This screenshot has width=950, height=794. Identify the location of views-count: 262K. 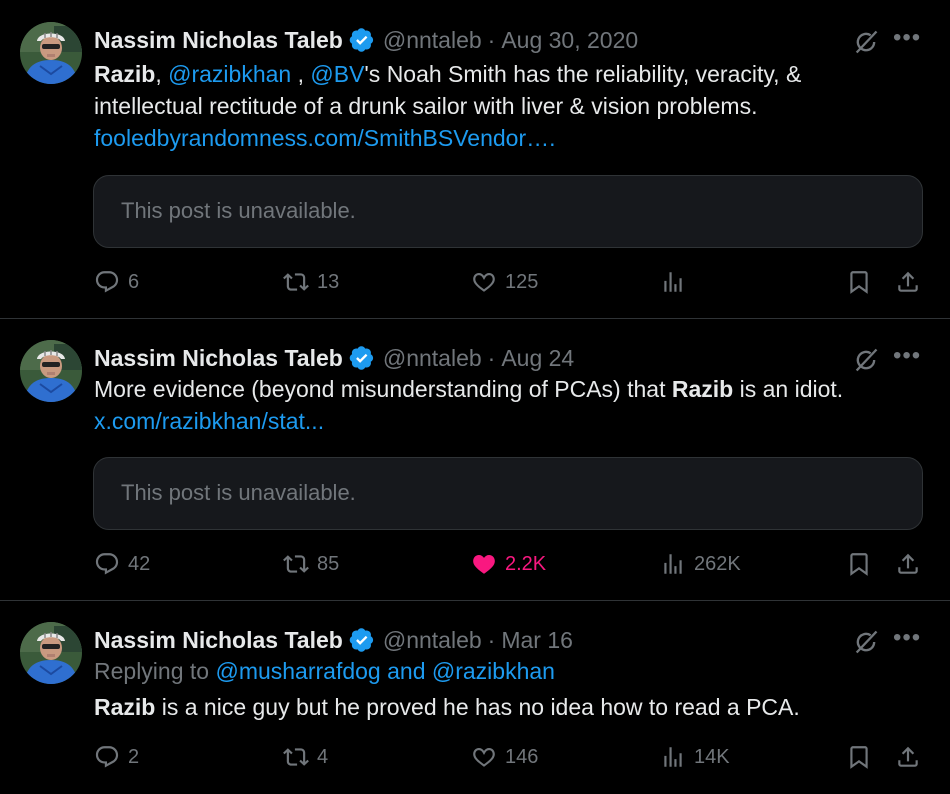
(717, 563).